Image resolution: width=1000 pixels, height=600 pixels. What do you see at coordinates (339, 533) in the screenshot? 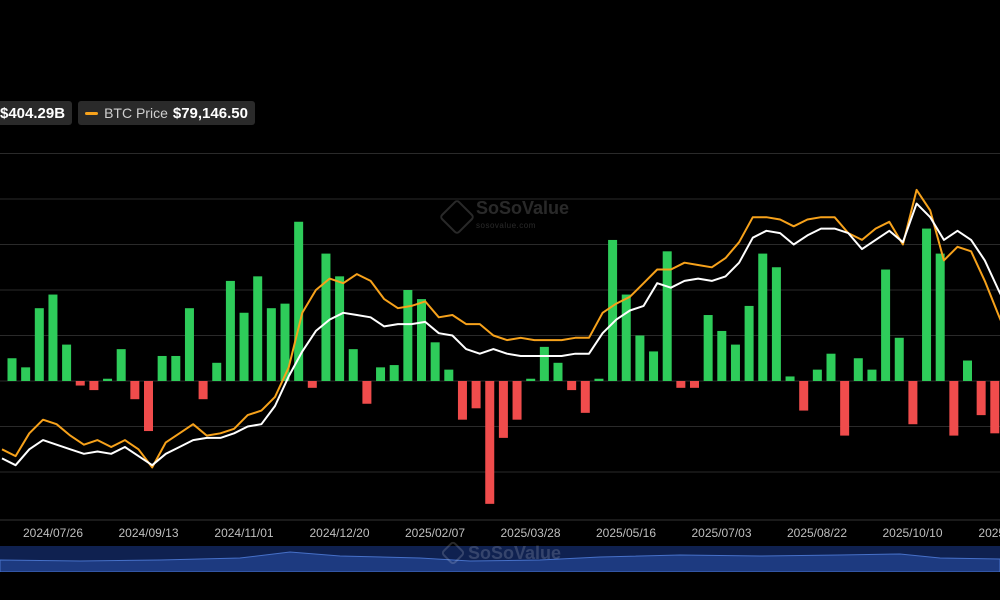
I see `x-tick-label: 2024/12/20` at bounding box center [339, 533].